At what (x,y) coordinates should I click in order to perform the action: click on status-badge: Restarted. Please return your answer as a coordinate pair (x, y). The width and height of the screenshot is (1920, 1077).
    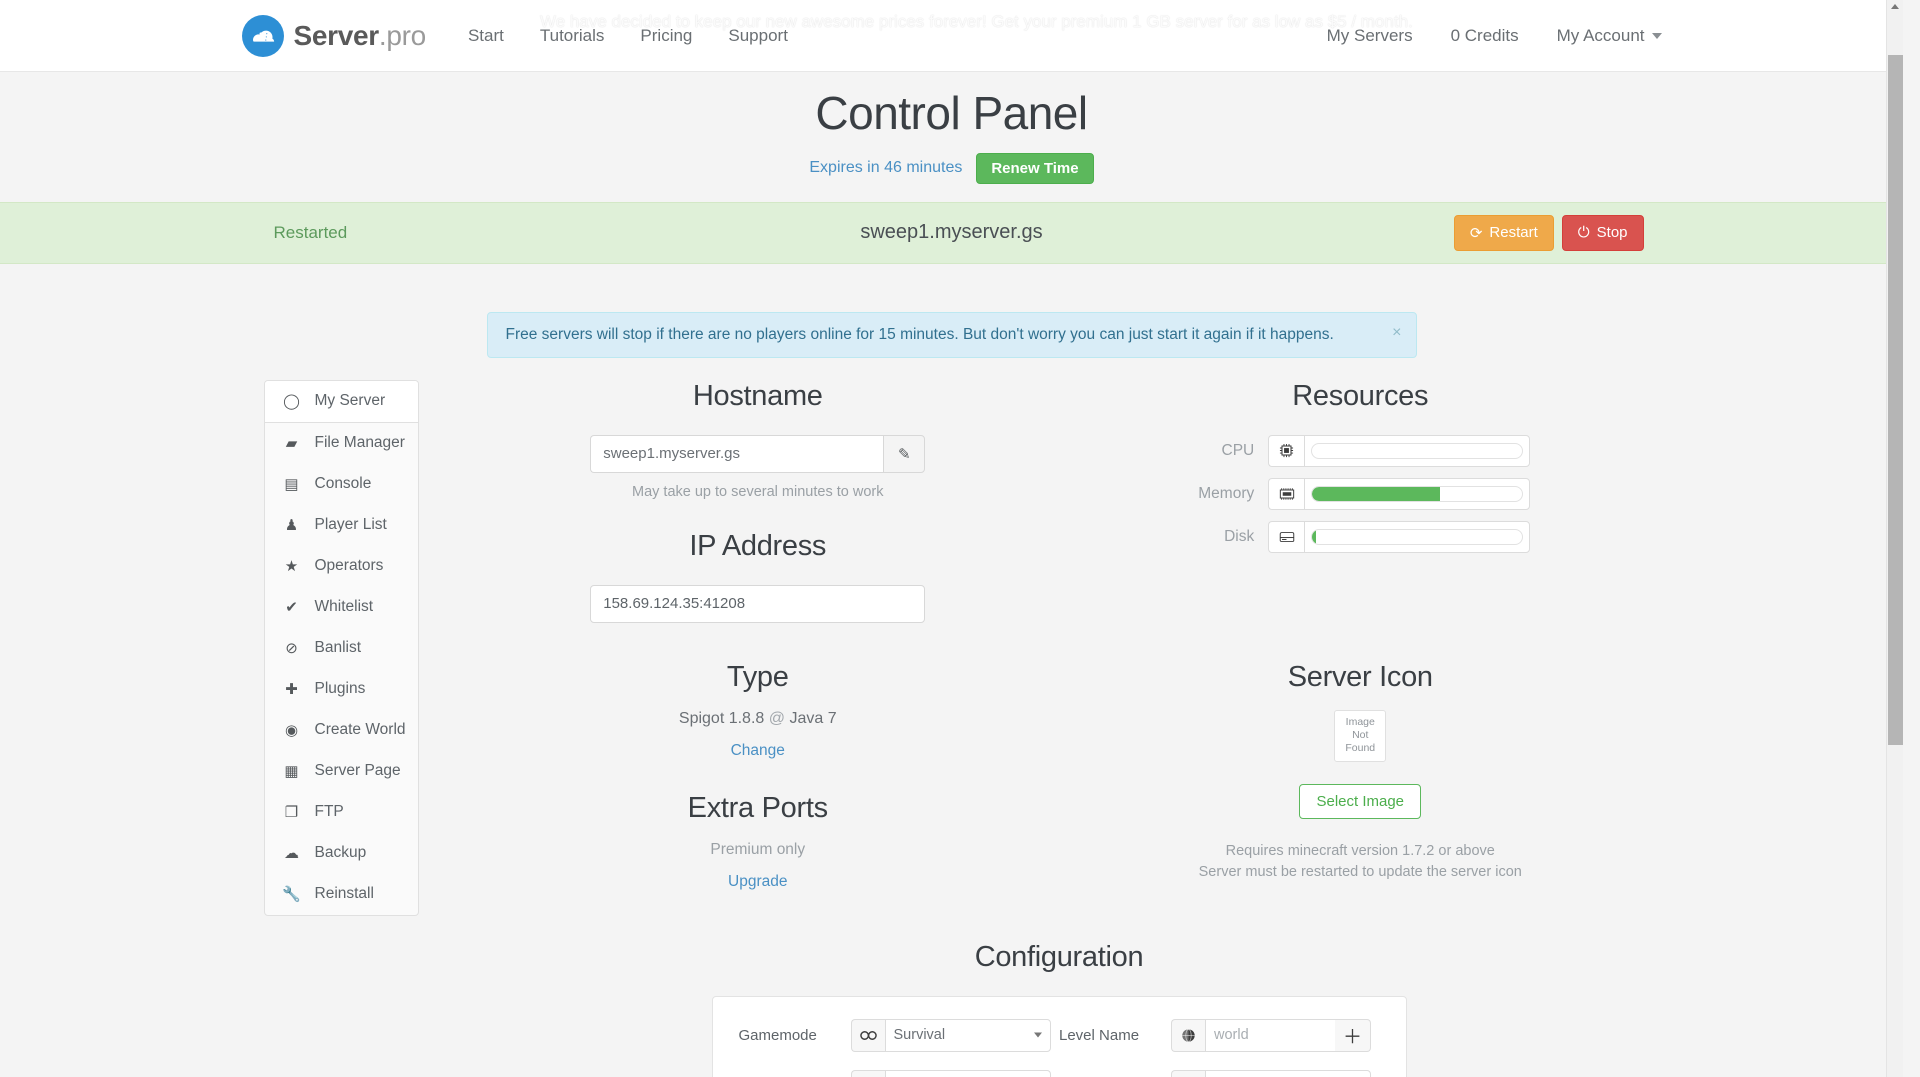
    Looking at the image, I should click on (310, 232).